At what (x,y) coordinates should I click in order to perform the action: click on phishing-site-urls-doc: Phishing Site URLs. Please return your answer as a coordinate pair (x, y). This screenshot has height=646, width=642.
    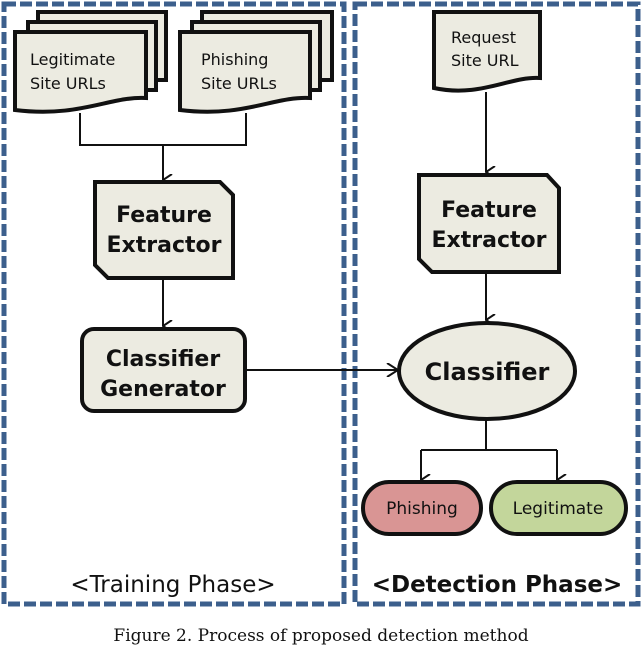
    Looking at the image, I should click on (256, 62).